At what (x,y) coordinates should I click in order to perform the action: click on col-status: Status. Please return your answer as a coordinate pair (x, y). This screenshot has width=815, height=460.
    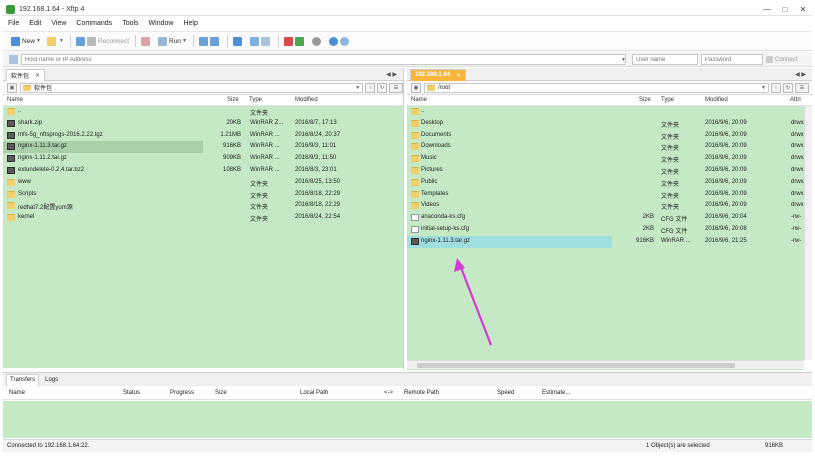
    Looking at the image, I should click on (131, 393).